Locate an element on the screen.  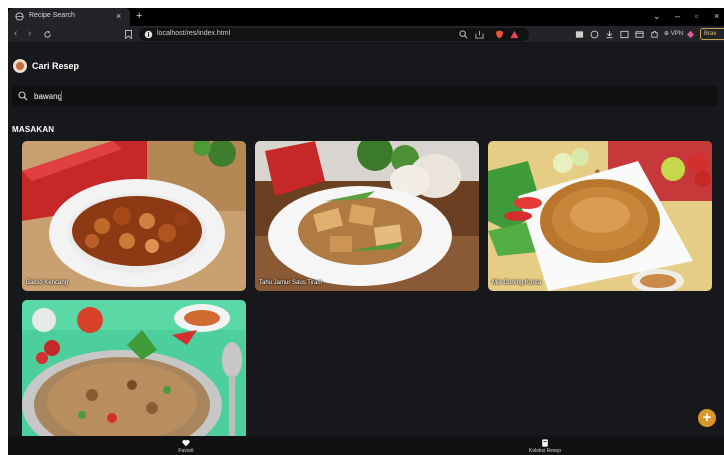
app-header: Cari Resep is located at coordinates (366, 64).